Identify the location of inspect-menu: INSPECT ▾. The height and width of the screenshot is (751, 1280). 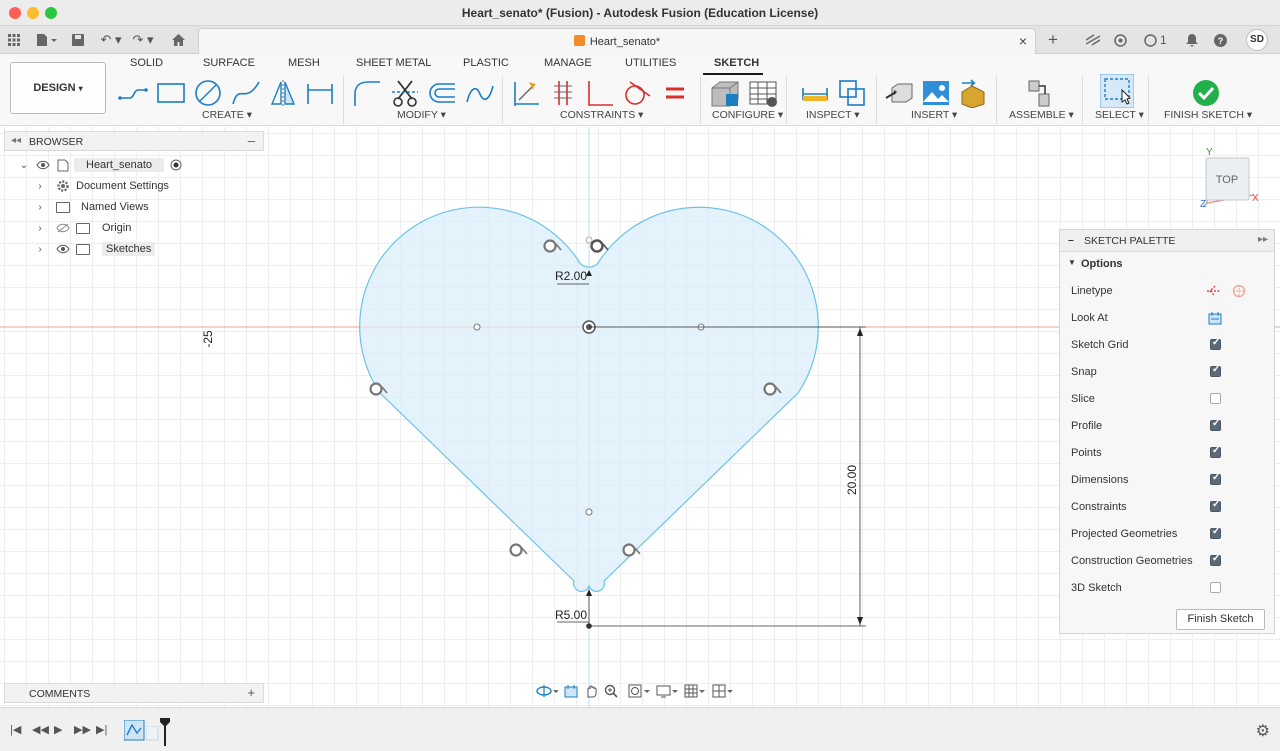
(833, 115).